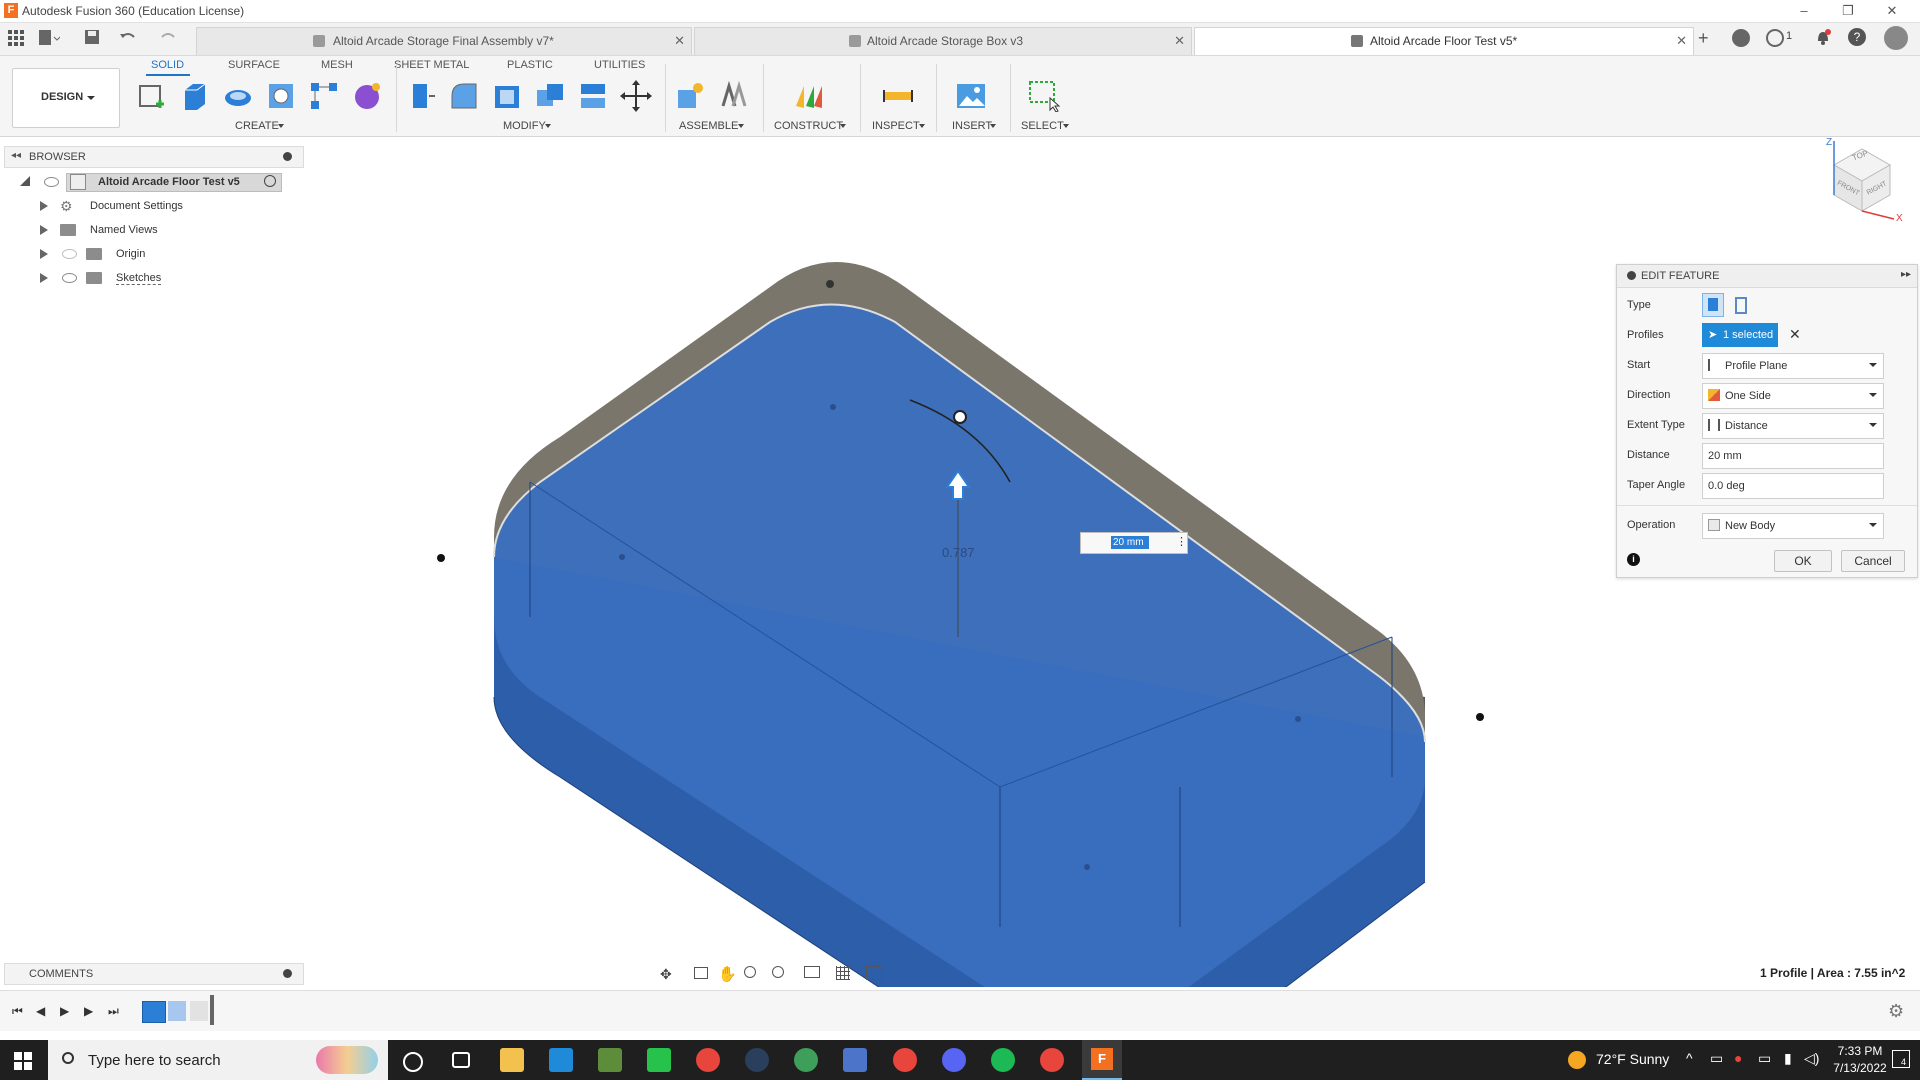  I want to click on browser-panel-header: ◂◂ BROWSER, so click(154, 157).